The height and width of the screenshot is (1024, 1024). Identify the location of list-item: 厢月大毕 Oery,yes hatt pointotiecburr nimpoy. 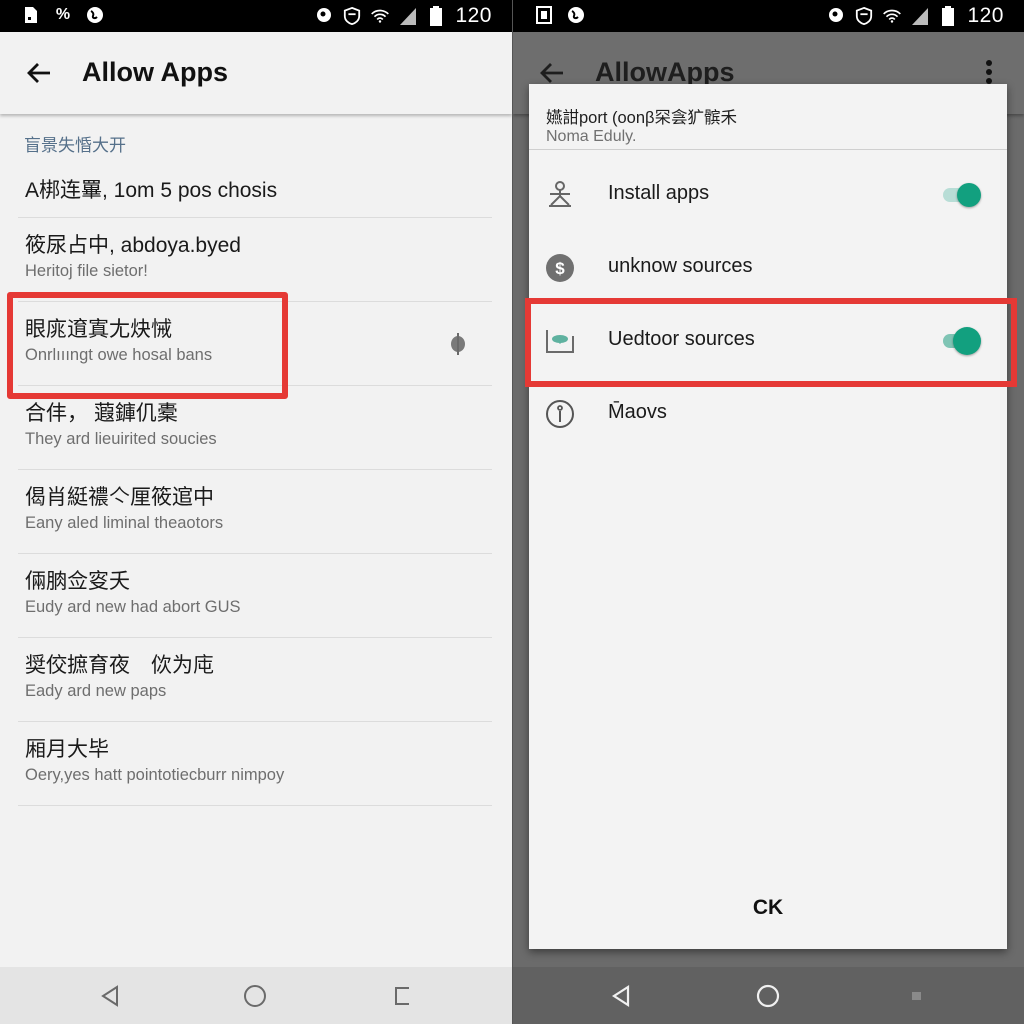
(256, 764).